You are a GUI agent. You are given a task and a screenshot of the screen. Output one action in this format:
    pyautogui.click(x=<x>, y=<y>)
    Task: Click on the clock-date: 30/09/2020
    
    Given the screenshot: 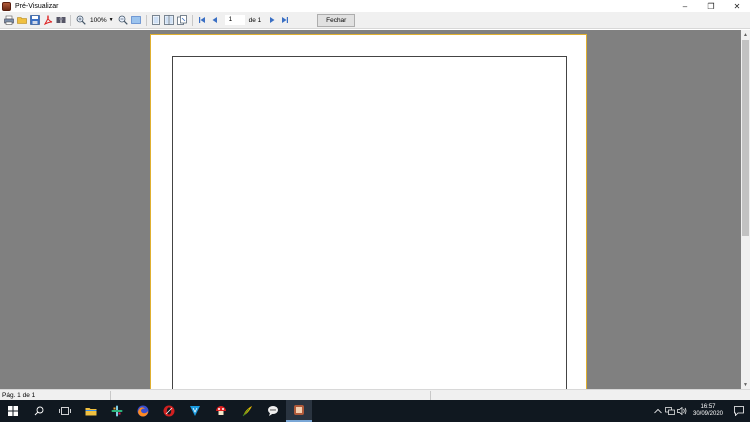 What is the action you would take?
    pyautogui.click(x=708, y=414)
    